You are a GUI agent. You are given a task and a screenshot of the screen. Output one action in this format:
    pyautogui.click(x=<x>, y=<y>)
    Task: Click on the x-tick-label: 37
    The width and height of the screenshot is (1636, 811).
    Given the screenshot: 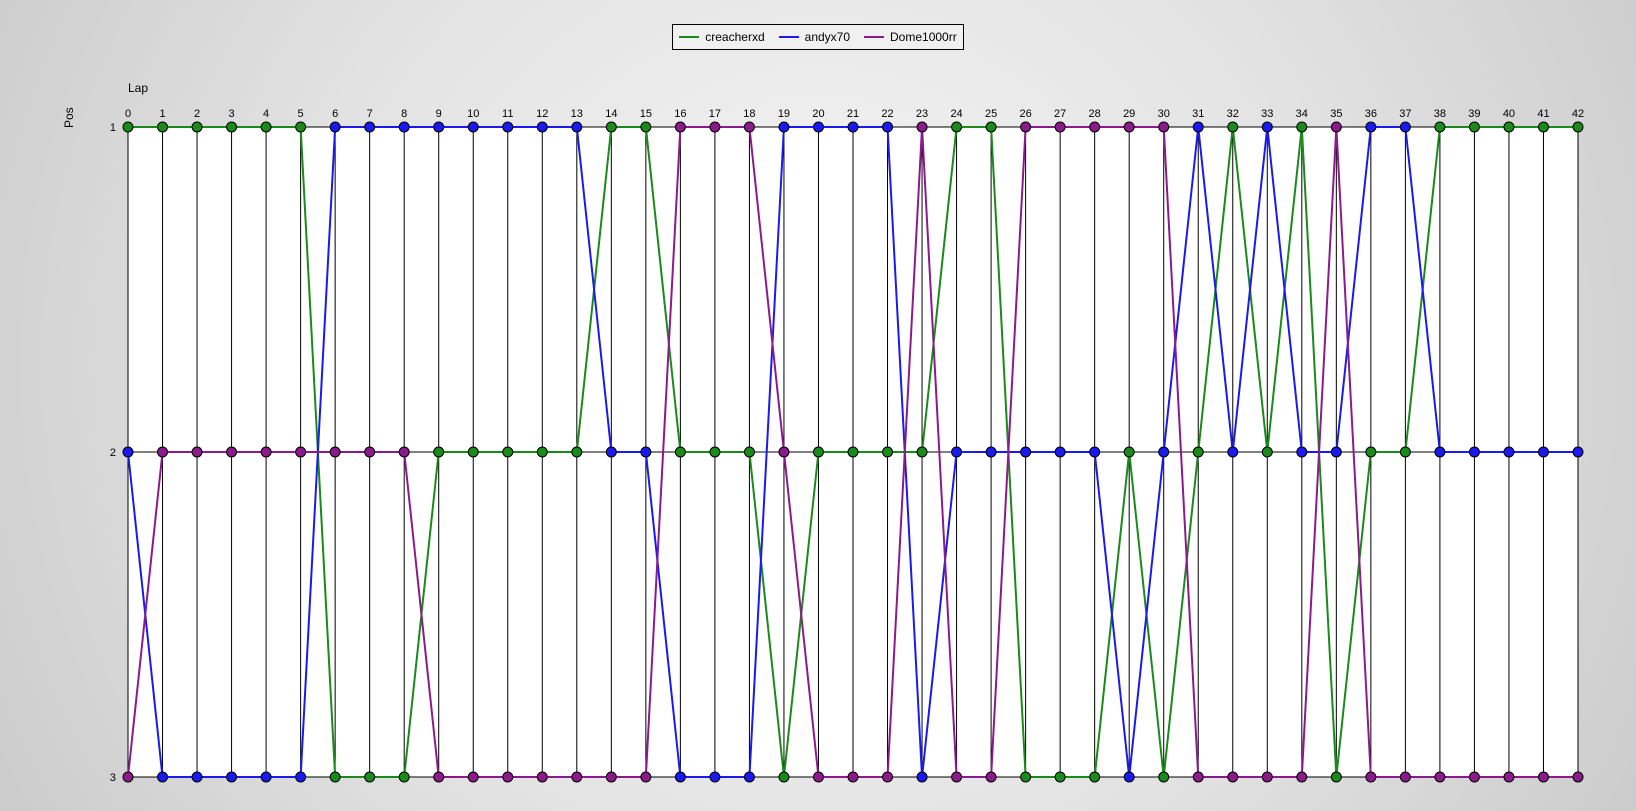 What is the action you would take?
    pyautogui.click(x=1405, y=114)
    